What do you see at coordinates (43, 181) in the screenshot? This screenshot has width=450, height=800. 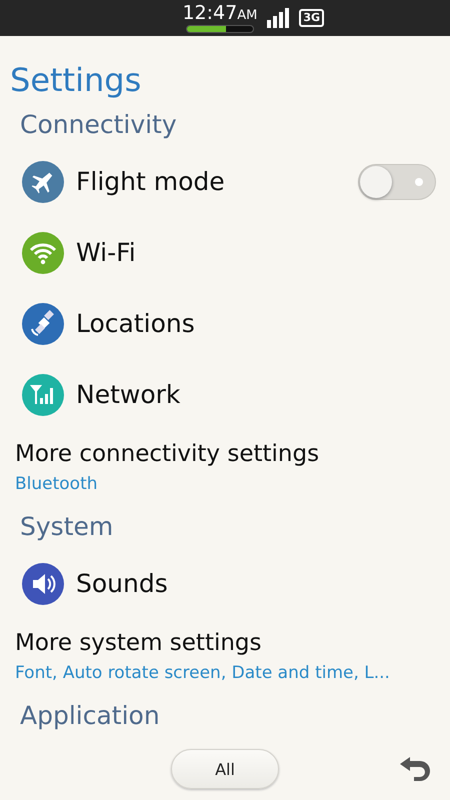 I see `airplane-icon` at bounding box center [43, 181].